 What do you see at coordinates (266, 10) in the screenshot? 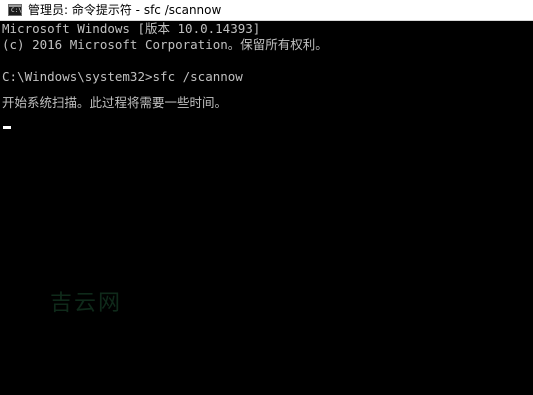
I see `title-bar: C:\ 管理员: 命令提示符 - sfc /scannow` at bounding box center [266, 10].